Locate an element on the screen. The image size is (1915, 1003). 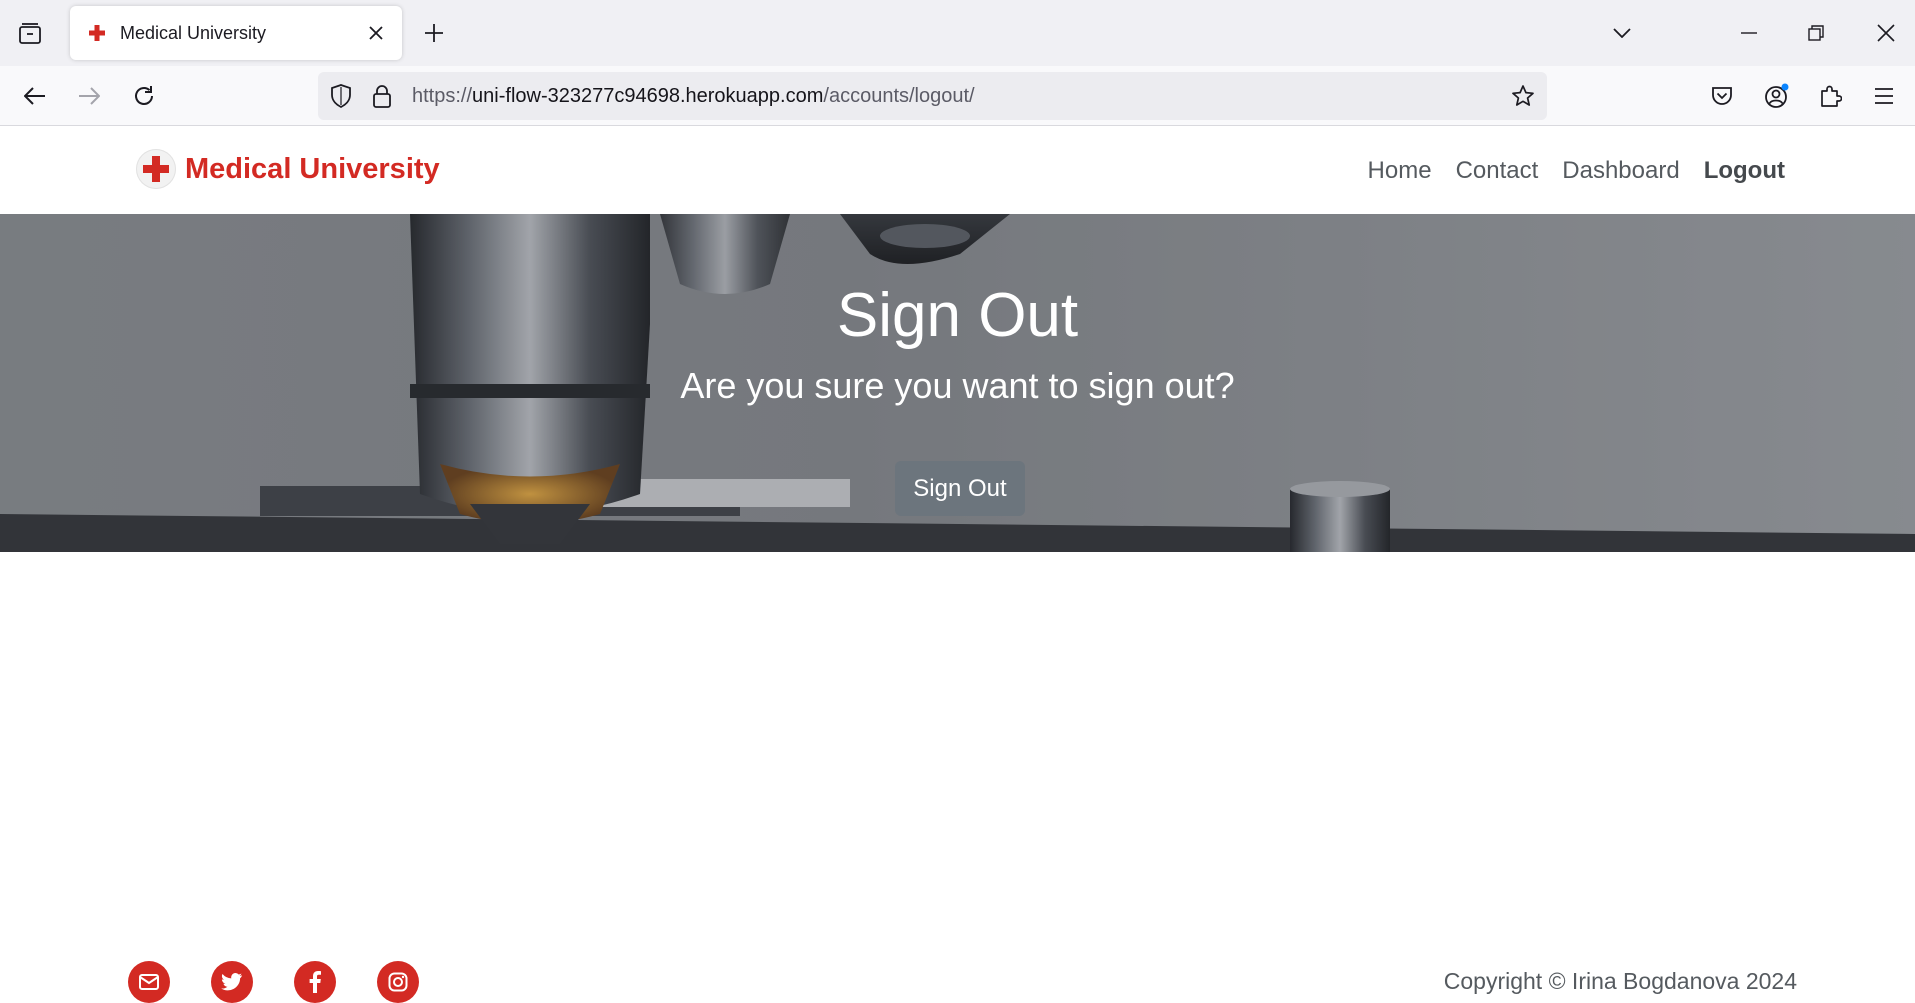
nav-link-dashboard: Dashboard is located at coordinates (1620, 171).